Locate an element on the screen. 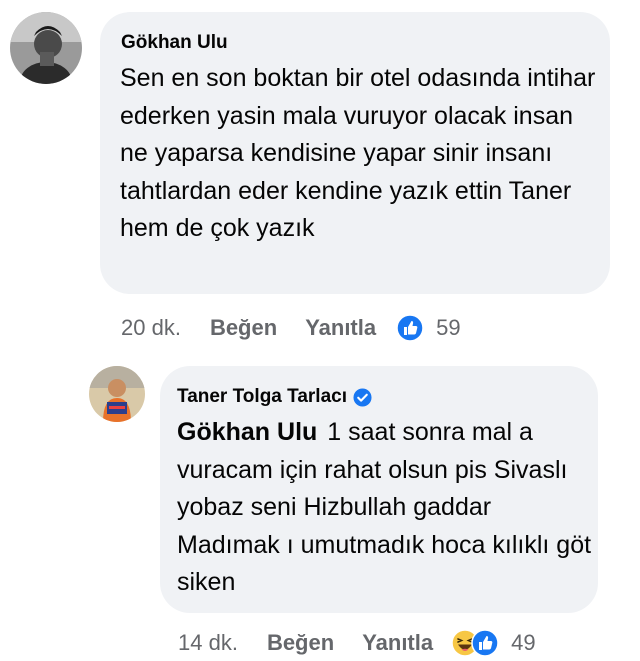 This screenshot has height=661, width=640. reply-avatar is located at coordinates (117, 394).